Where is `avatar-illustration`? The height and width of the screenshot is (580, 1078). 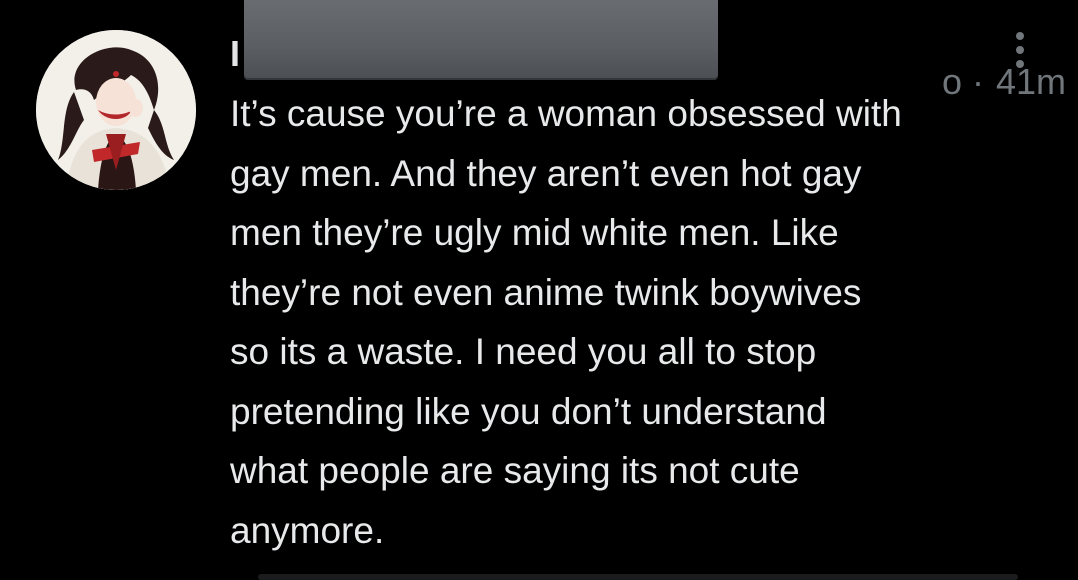 avatar-illustration is located at coordinates (116, 110).